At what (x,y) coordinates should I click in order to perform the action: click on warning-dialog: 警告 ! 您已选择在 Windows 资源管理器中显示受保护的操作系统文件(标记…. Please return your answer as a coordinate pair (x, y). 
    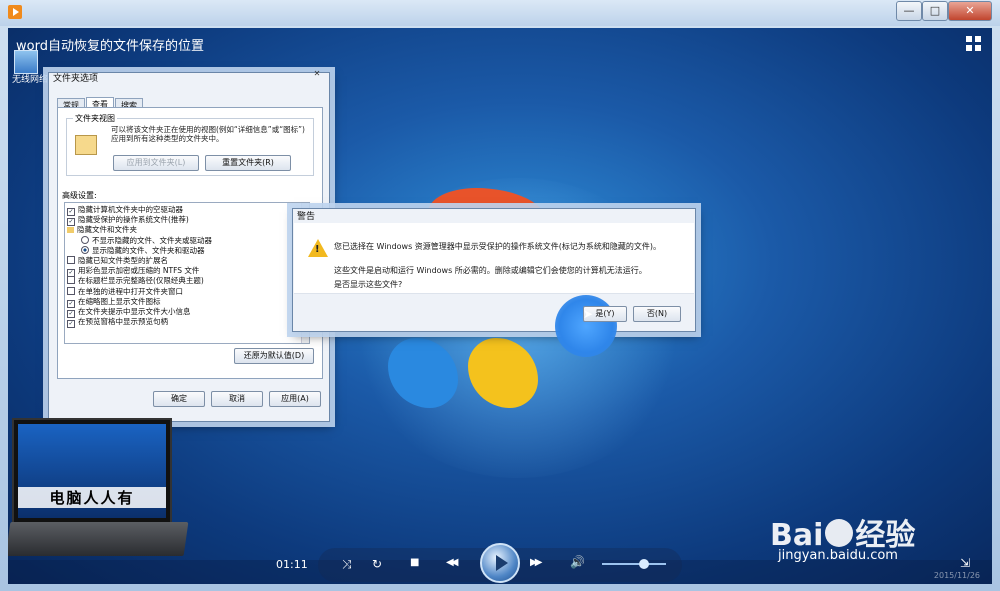
    Looking at the image, I should click on (494, 282).